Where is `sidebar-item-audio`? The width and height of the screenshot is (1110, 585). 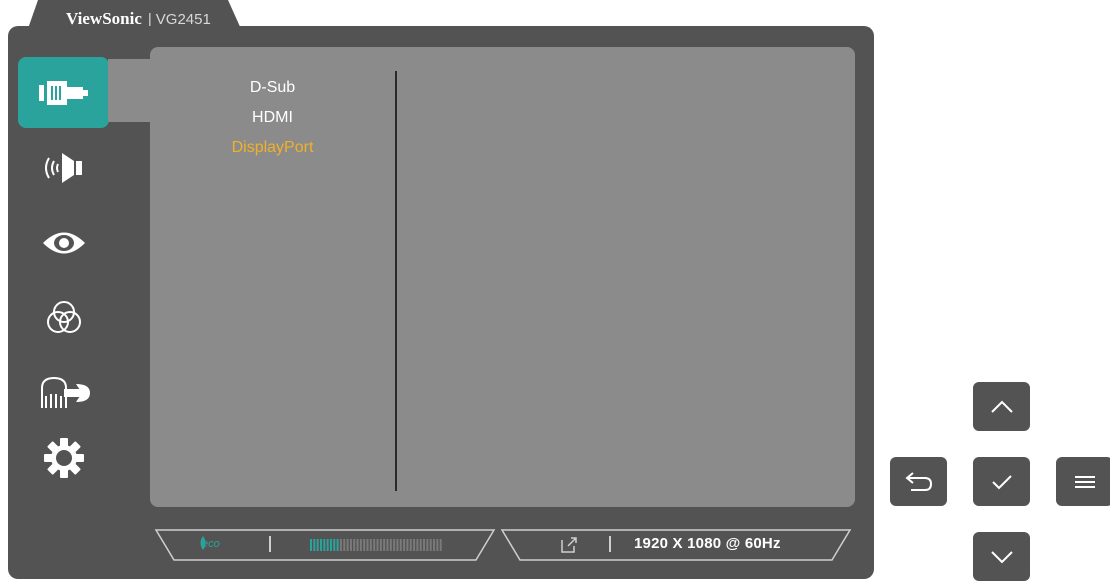 sidebar-item-audio is located at coordinates (63, 167).